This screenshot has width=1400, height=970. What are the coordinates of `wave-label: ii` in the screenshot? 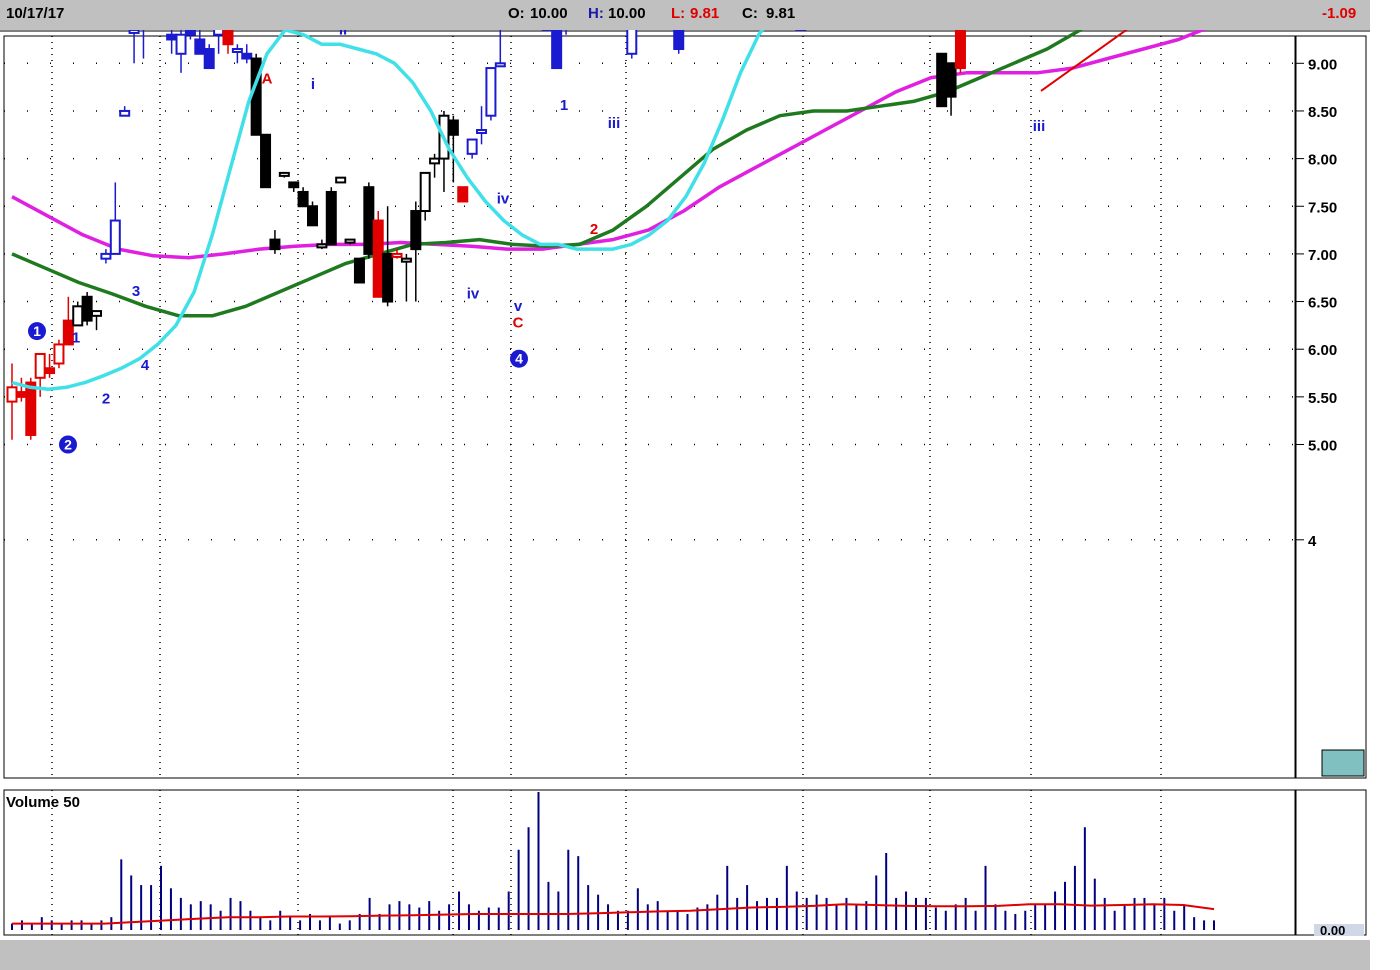 It's located at (343, 34).